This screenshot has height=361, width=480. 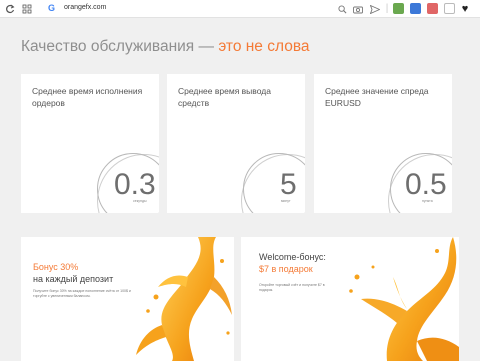 I want to click on stat-unit: пункта, so click(x=427, y=201).